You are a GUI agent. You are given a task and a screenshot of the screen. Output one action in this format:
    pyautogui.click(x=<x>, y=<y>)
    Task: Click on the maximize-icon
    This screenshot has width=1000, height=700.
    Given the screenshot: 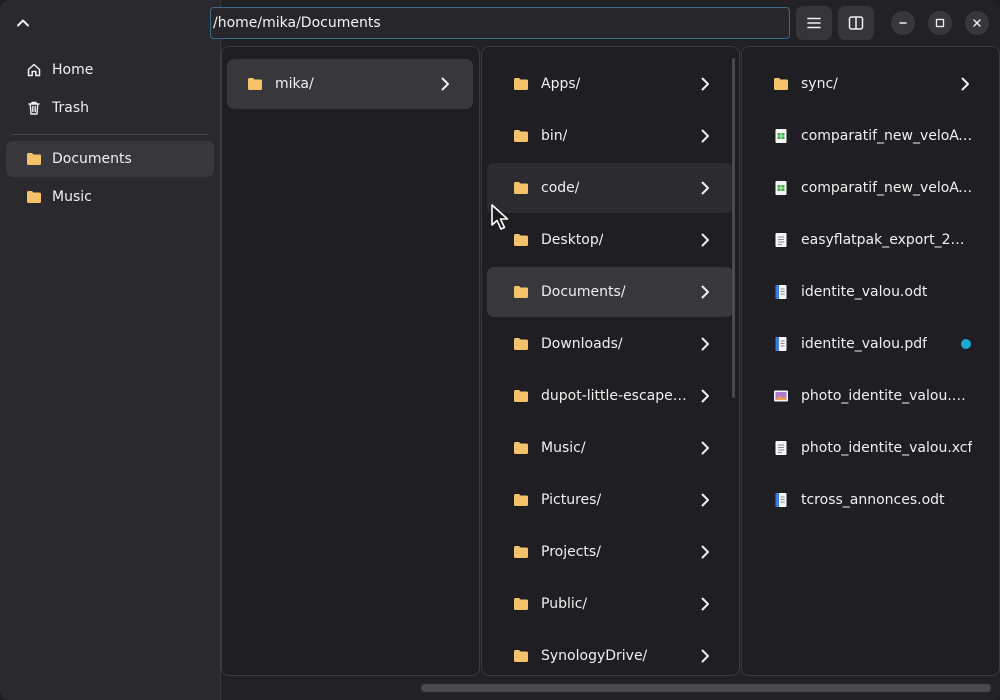 What is the action you would take?
    pyautogui.click(x=940, y=23)
    